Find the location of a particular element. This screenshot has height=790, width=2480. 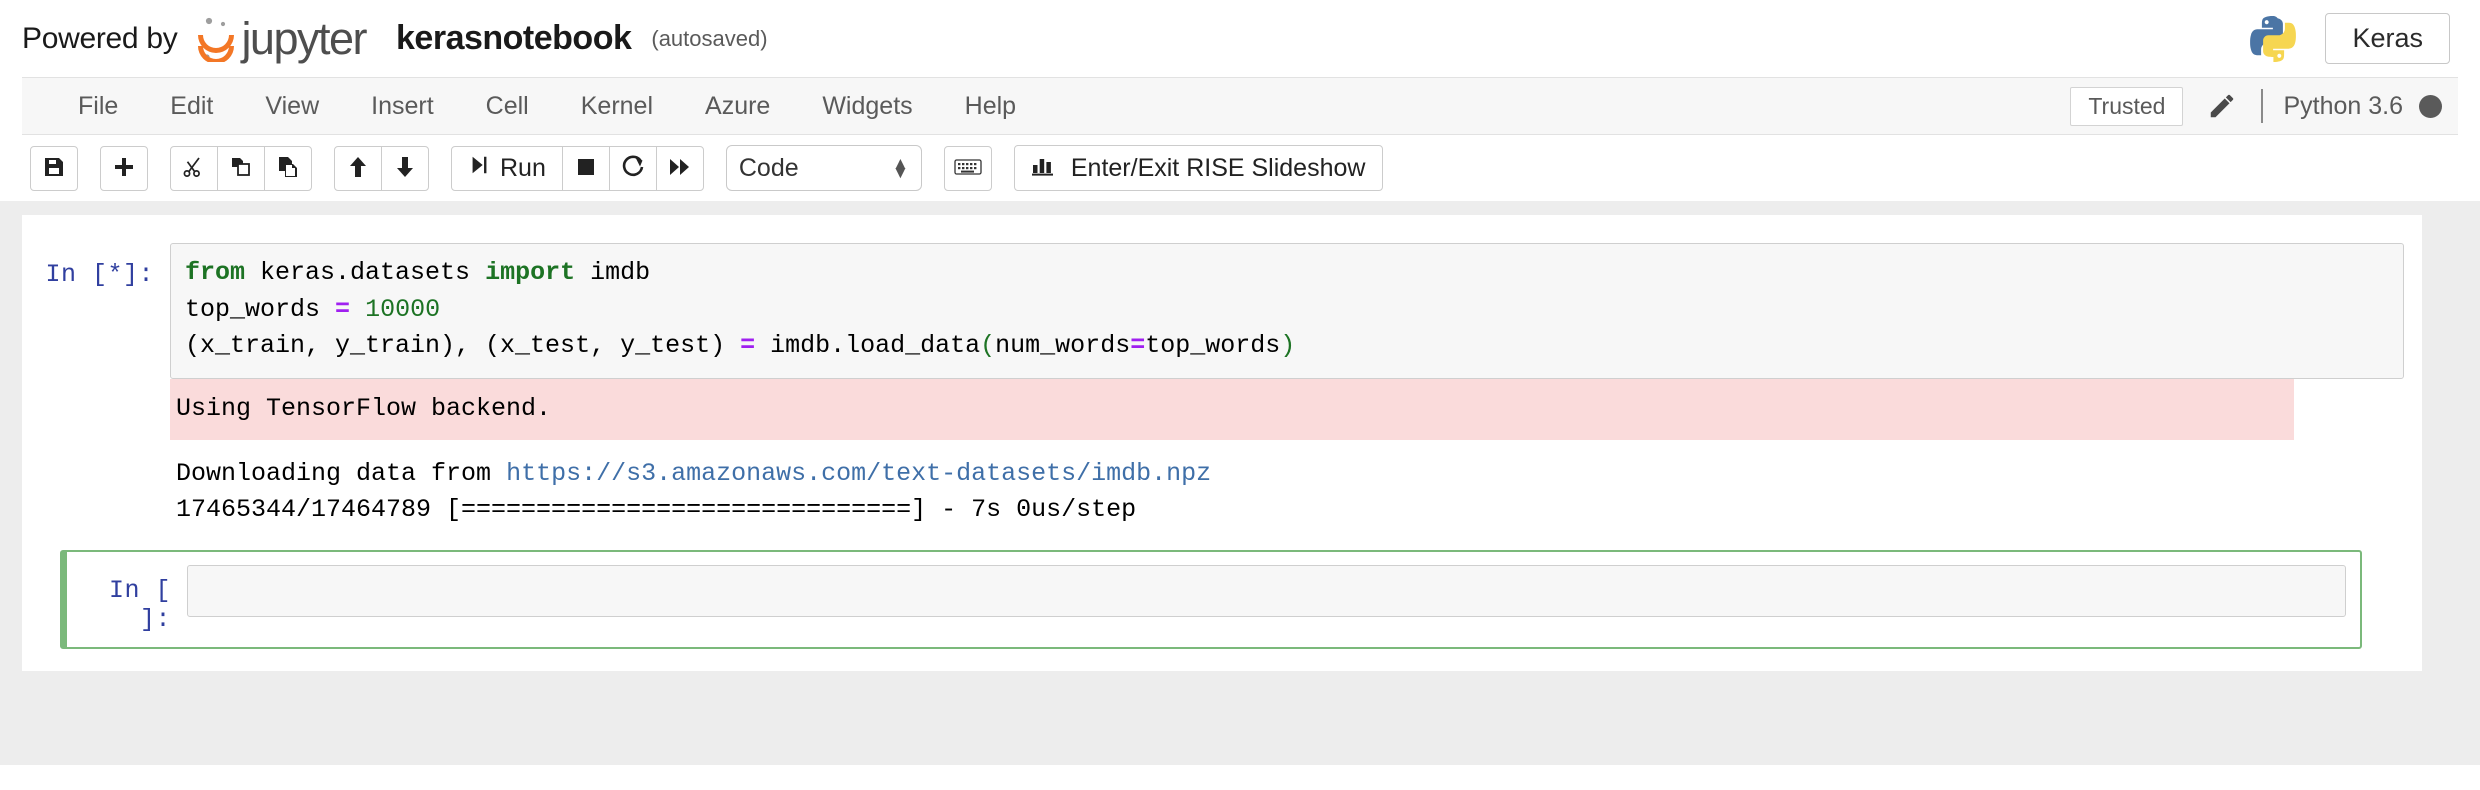

jupyter-logo-icon is located at coordinates (216, 40).